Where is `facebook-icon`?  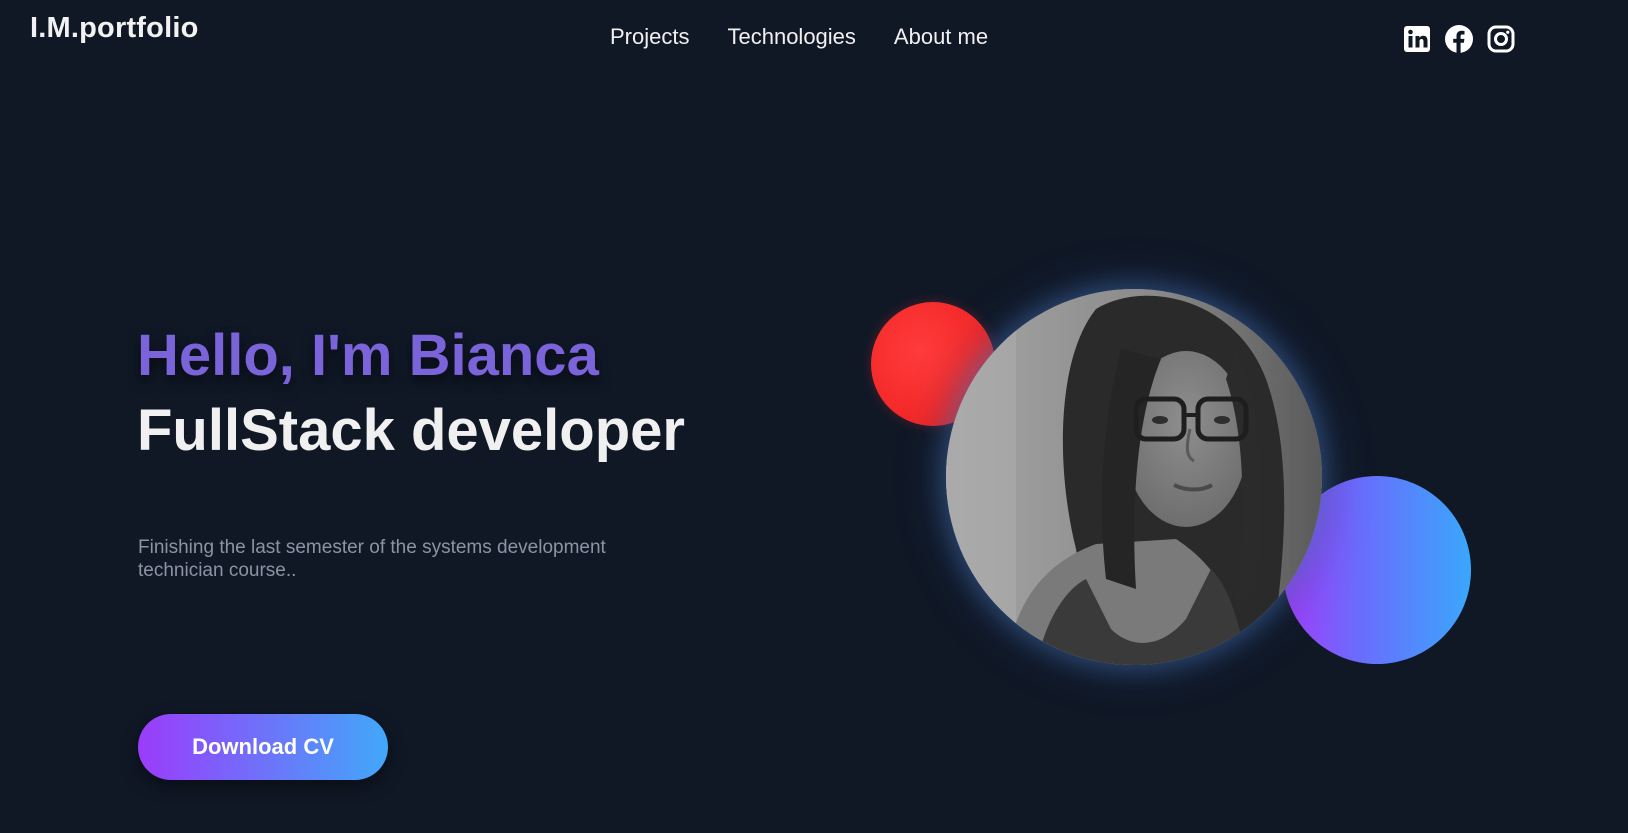
facebook-icon is located at coordinates (1459, 39).